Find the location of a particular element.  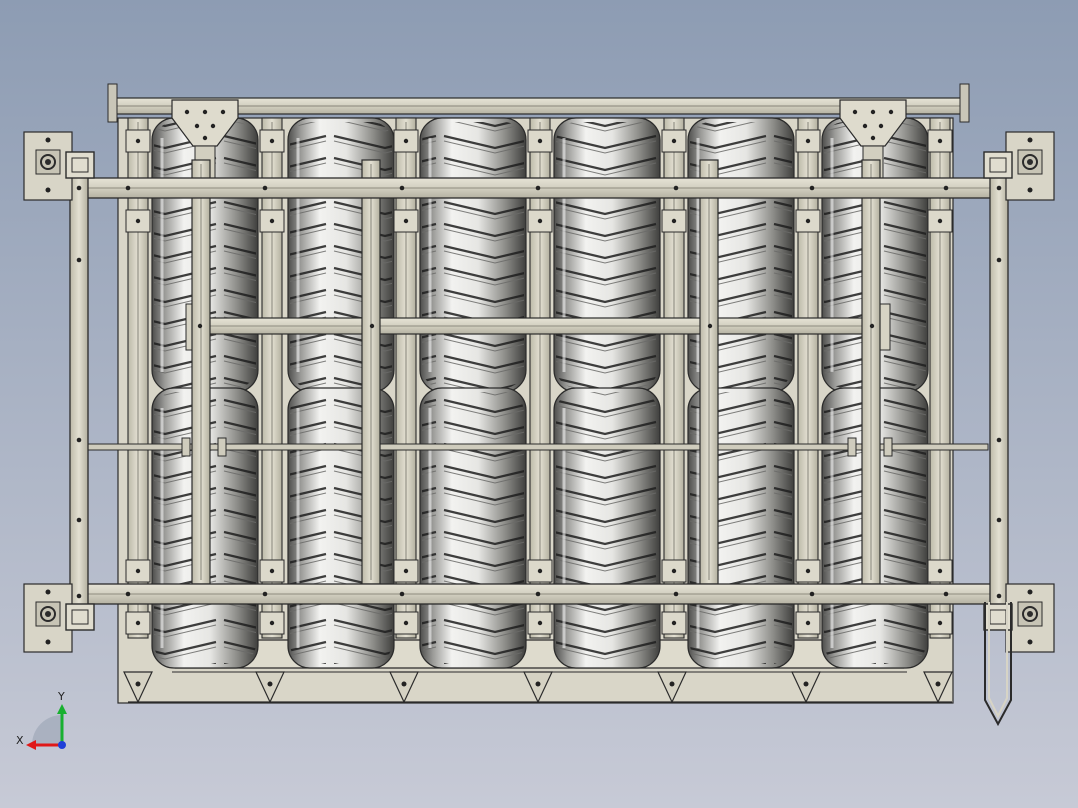

triad-x-label: X is located at coordinates (20, 740).